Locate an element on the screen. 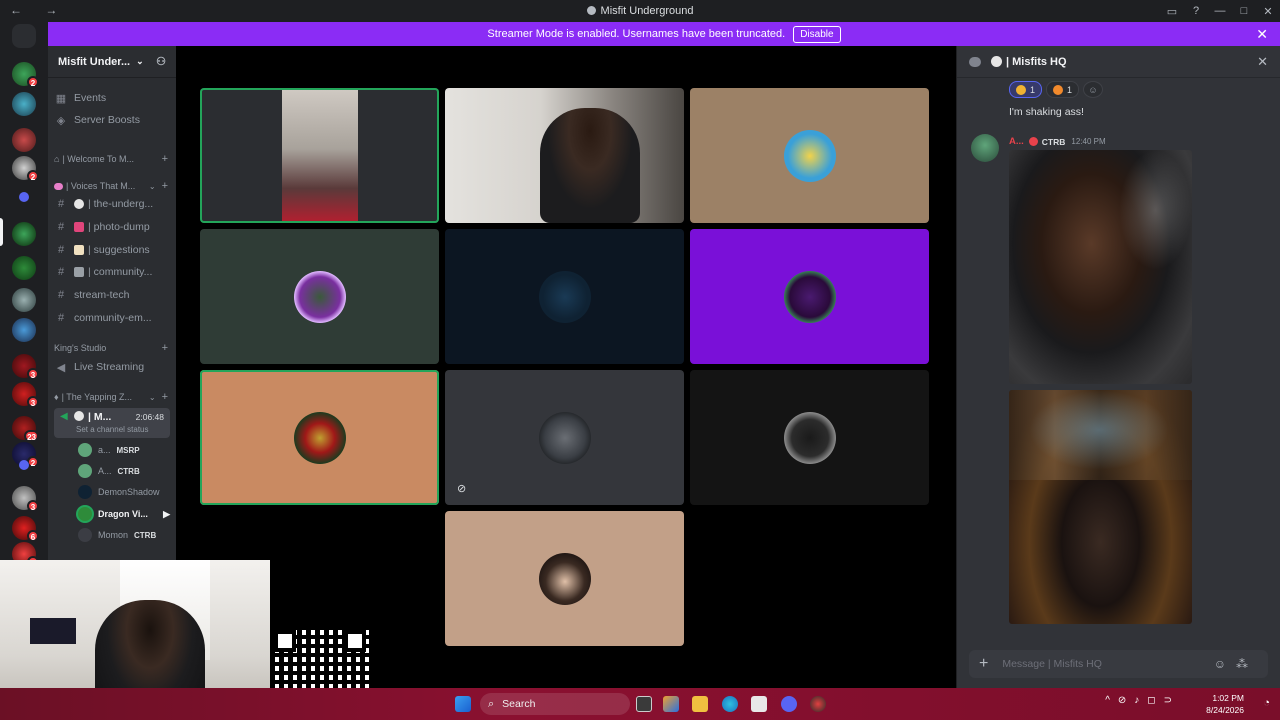  system-tray: ^⊘♪◻⊃ is located at coordinates (1142, 700).